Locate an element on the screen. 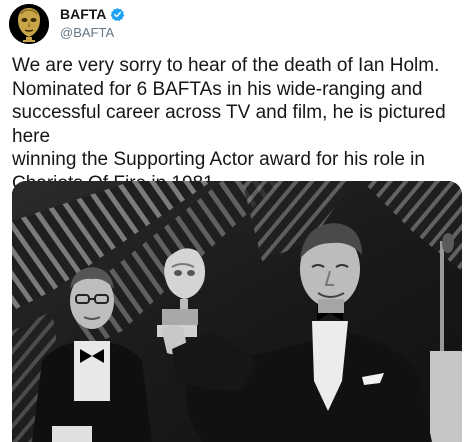  author-name-row: BAFTA is located at coordinates (92, 14).